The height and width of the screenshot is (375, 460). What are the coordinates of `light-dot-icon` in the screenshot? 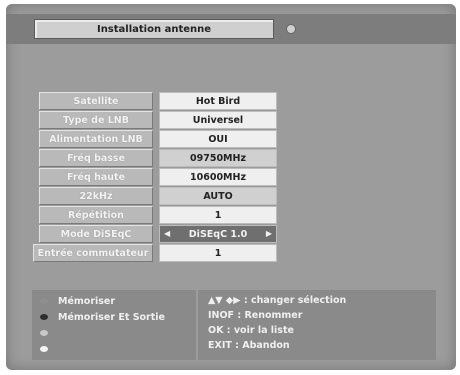 It's located at (44, 333).